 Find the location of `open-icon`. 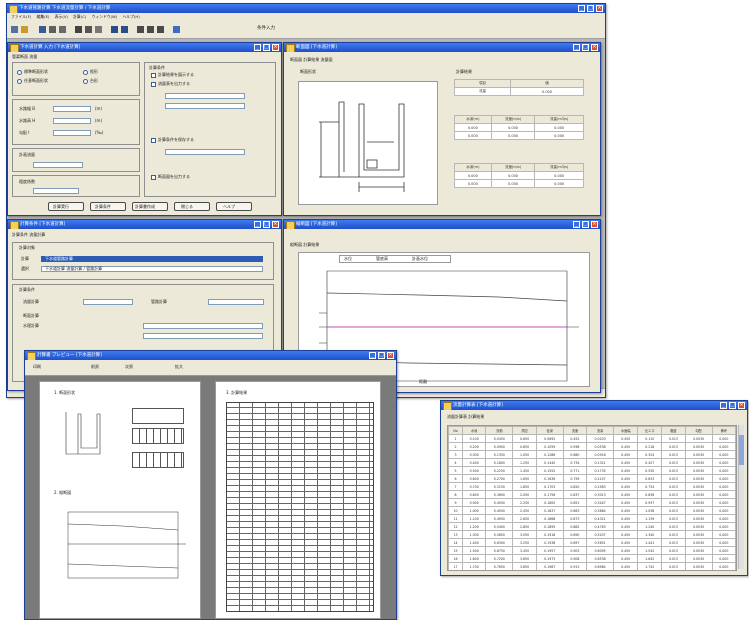

open-icon is located at coordinates (24, 29).